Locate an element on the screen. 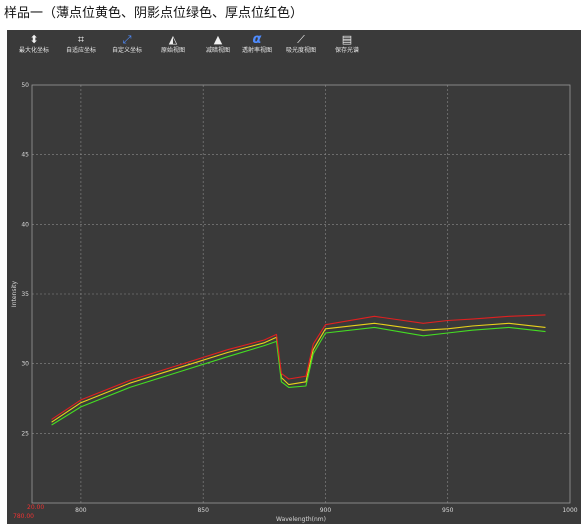 The width and height of the screenshot is (588, 526). x-start-label: 780.00 is located at coordinates (23, 516).